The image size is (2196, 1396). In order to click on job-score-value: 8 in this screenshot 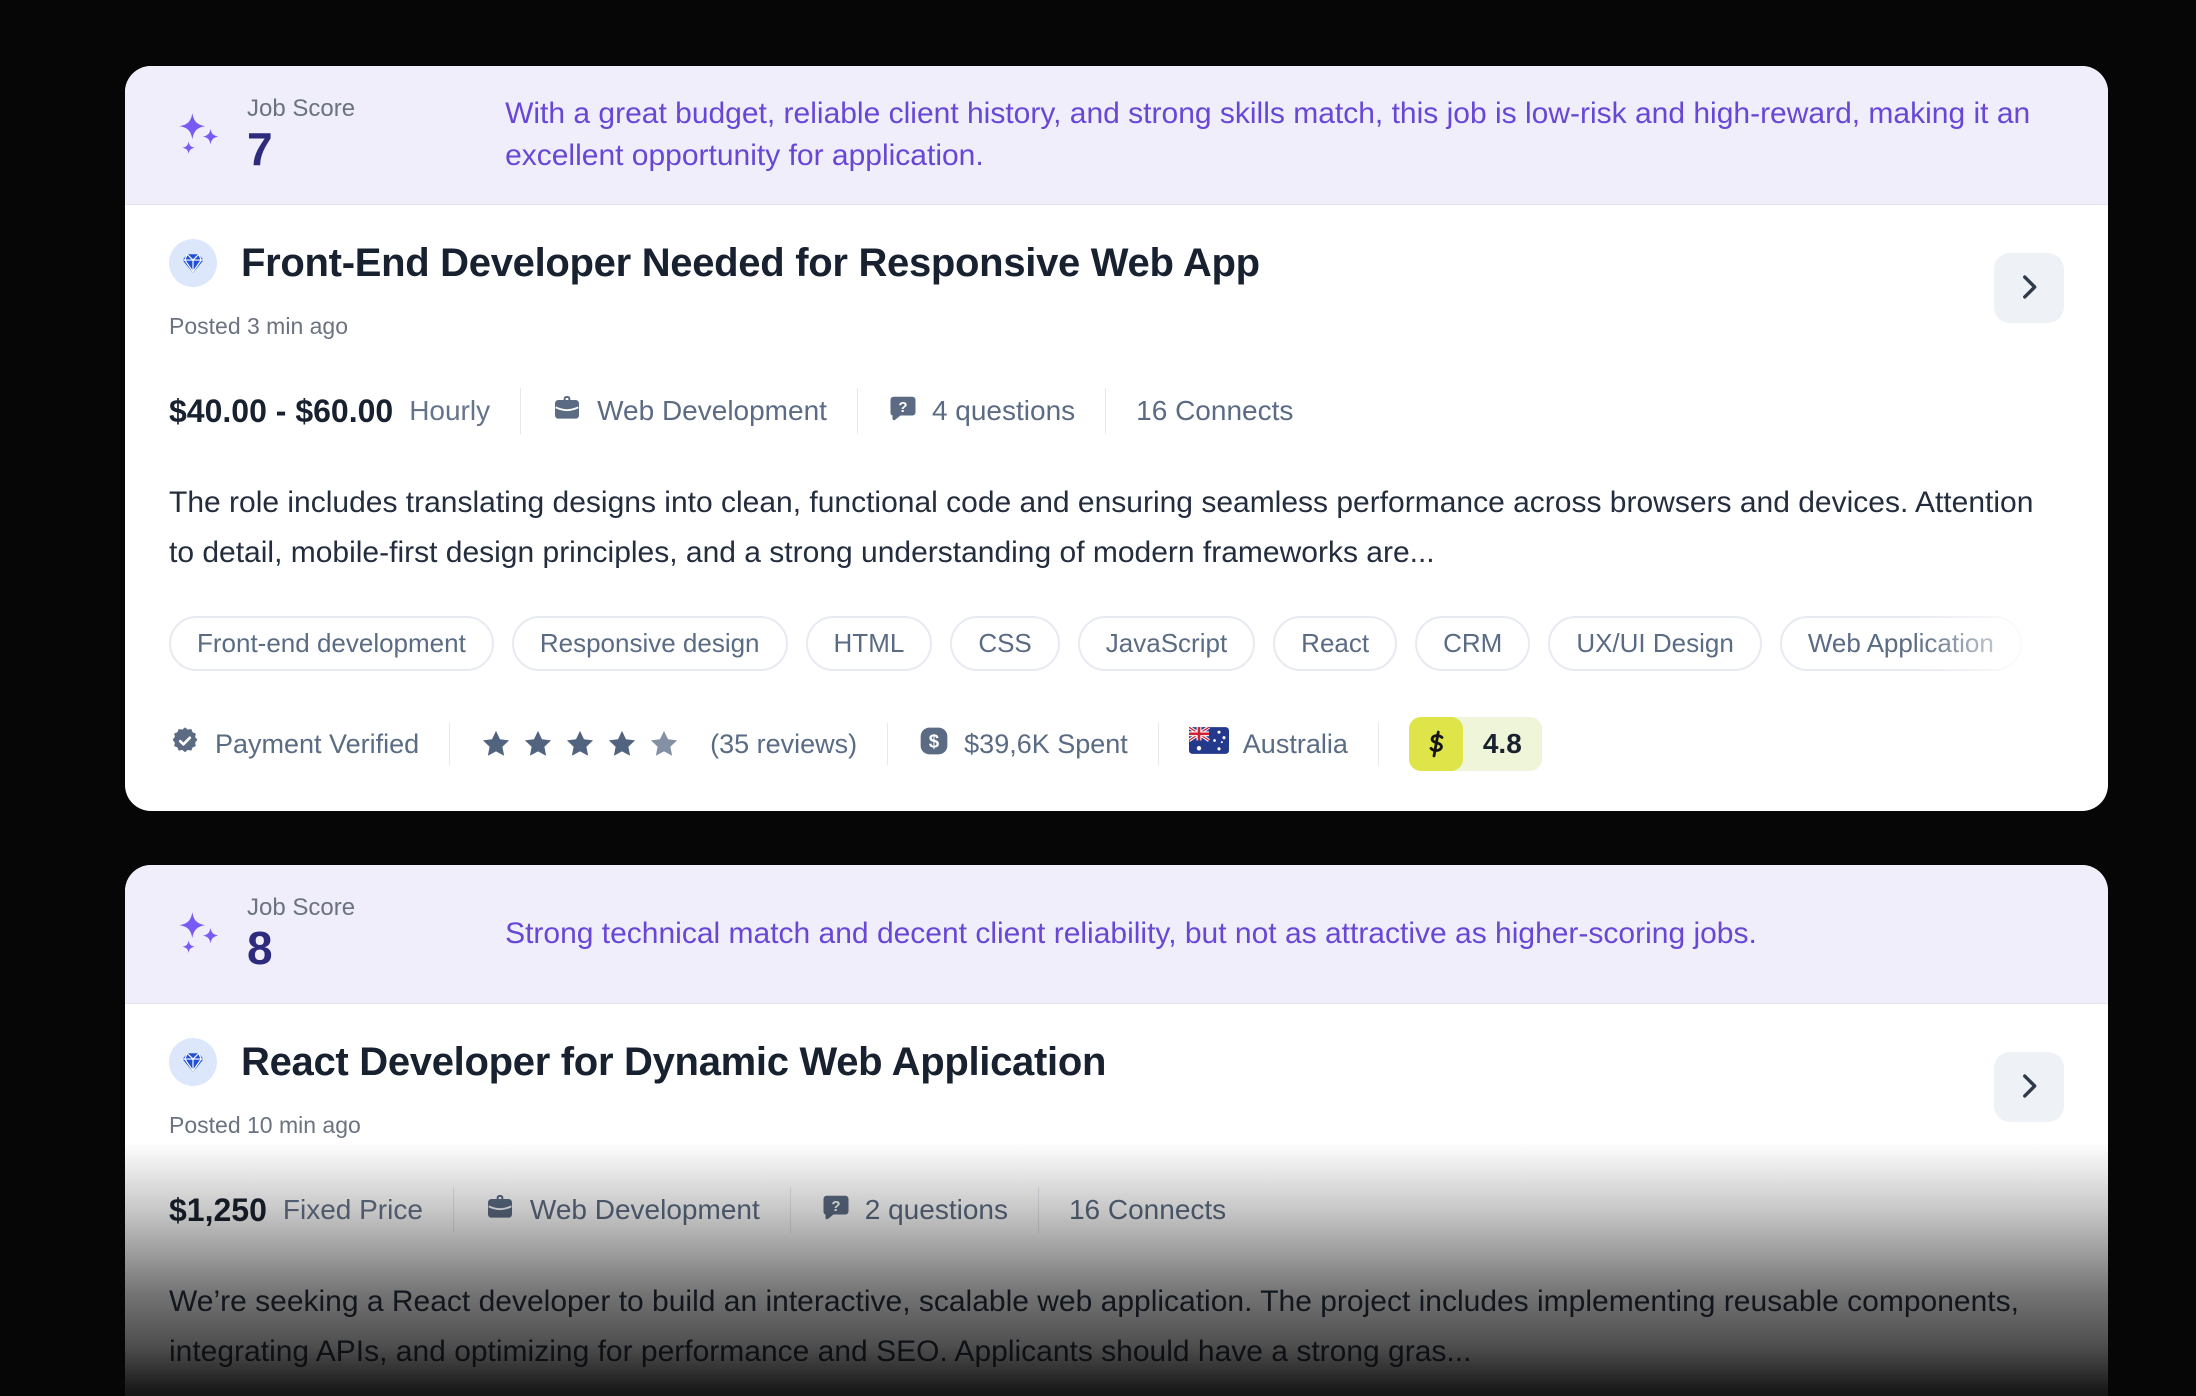, I will do `click(260, 948)`.